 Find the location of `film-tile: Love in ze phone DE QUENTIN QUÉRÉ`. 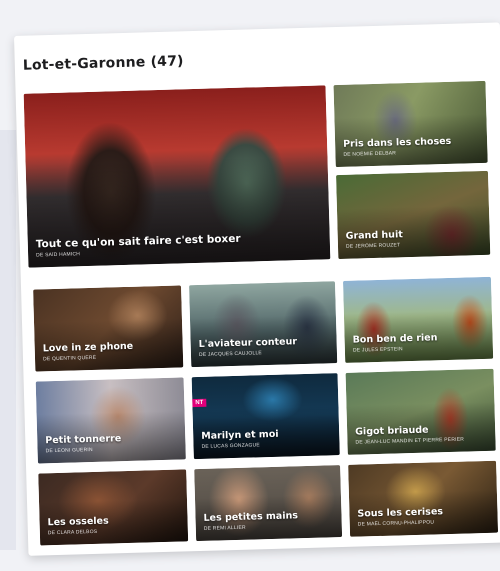

film-tile: Love in ze phone DE QUENTIN QUÉRÉ is located at coordinates (108, 328).